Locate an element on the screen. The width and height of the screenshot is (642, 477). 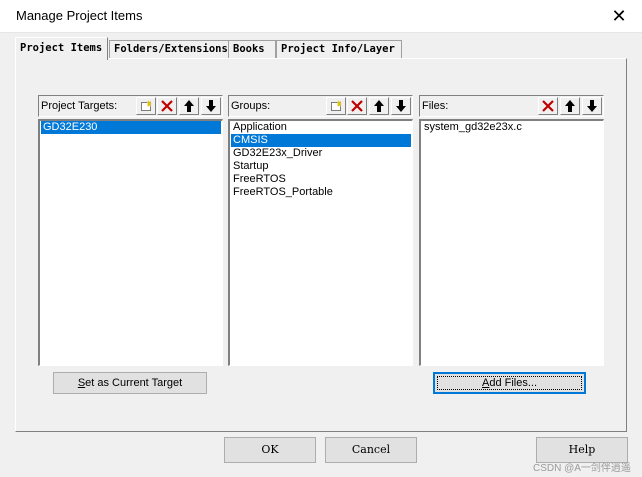
tab-label: Books is located at coordinates (249, 49).